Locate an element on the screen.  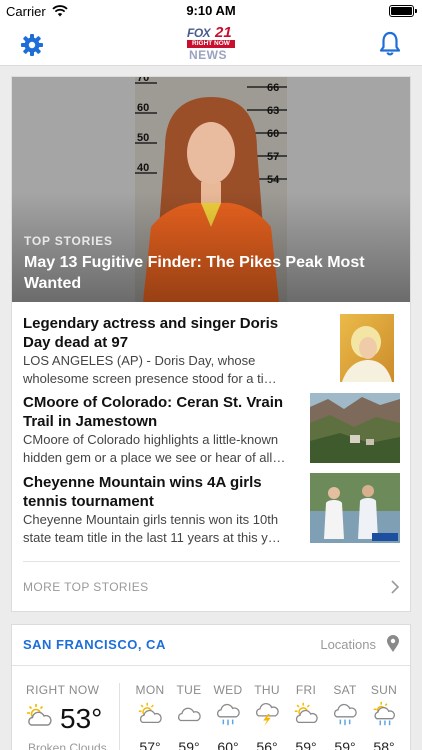
weather-city: SAN FRANCISCO, CA is located at coordinates (94, 644).